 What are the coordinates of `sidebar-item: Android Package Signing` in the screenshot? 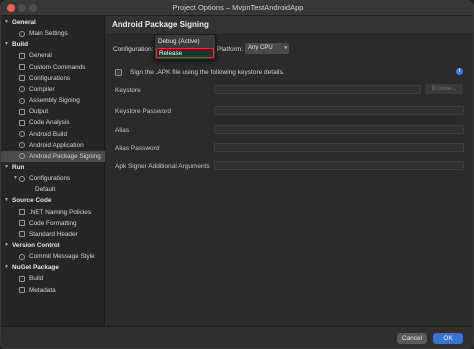 It's located at (53, 156).